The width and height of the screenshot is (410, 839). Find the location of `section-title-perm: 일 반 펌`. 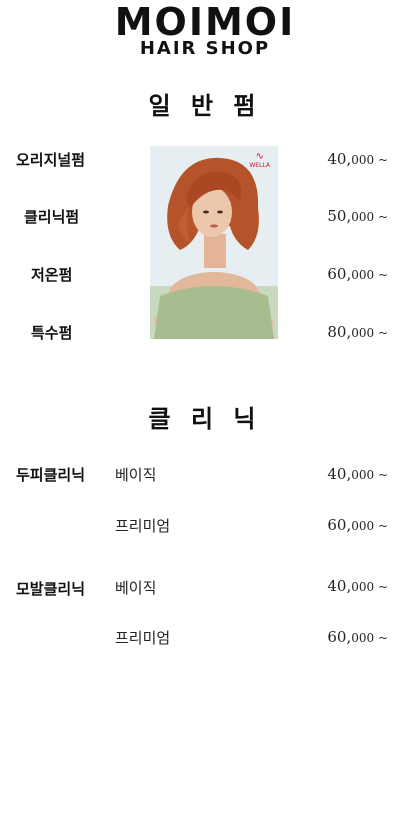

section-title-perm: 일 반 펌 is located at coordinates (205, 106).